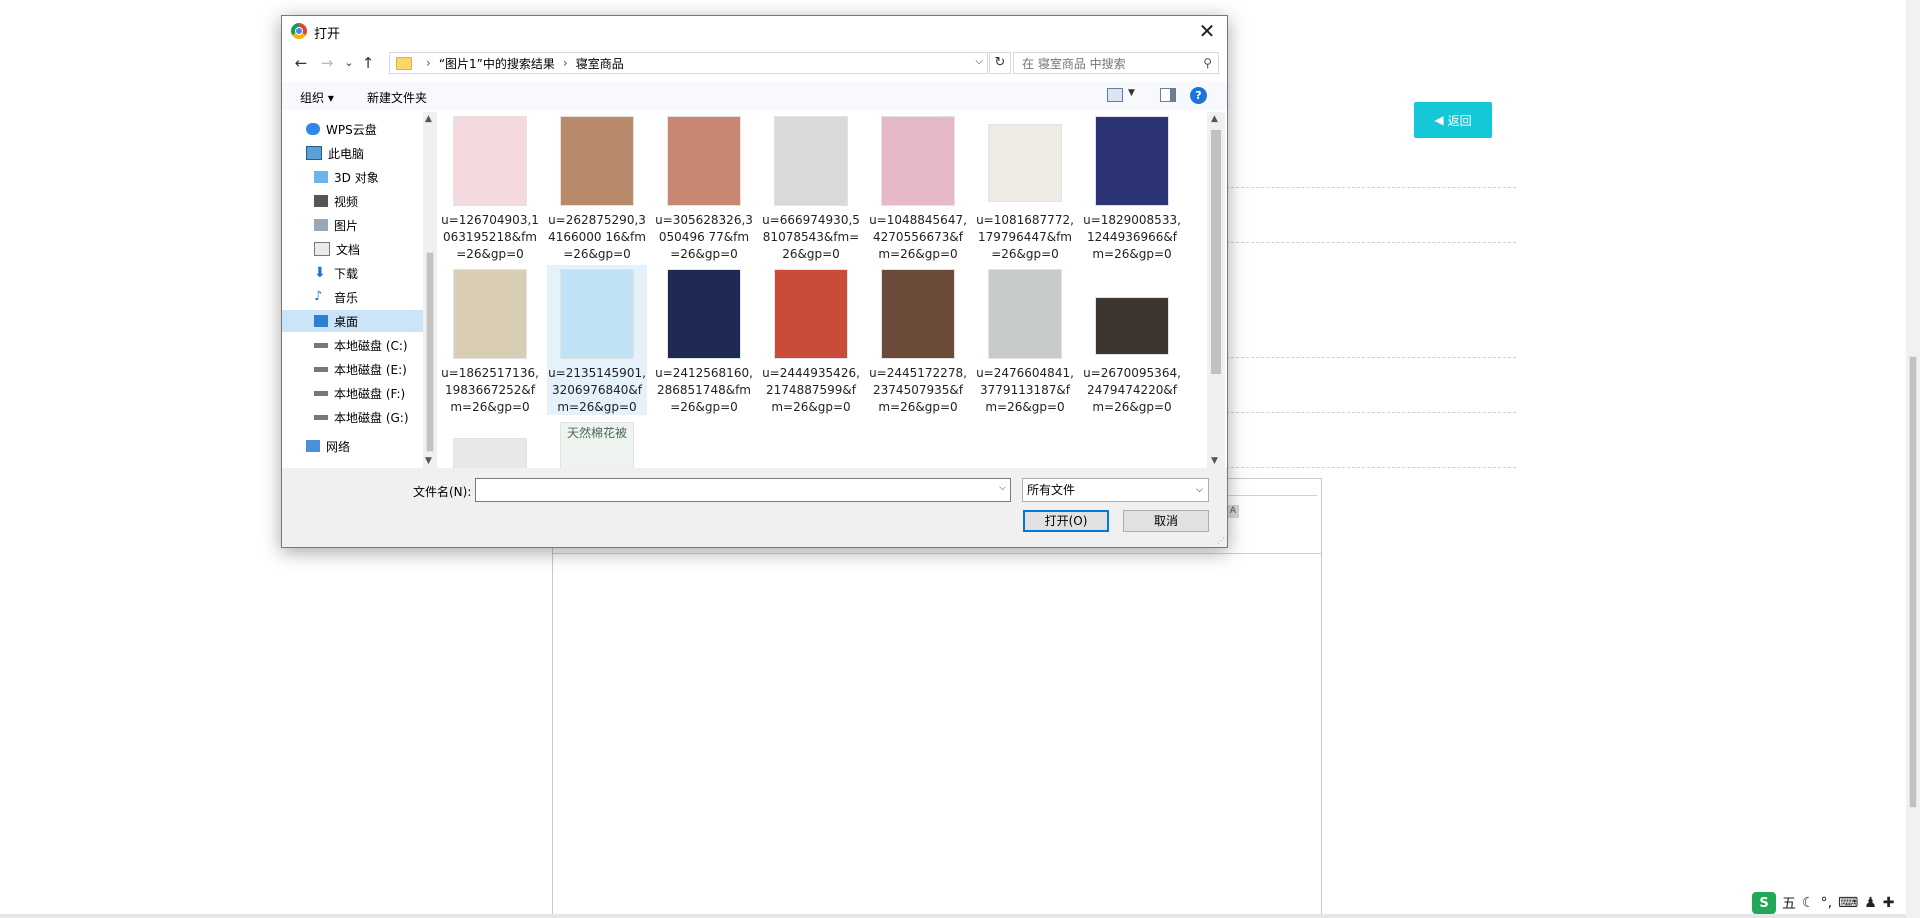  What do you see at coordinates (1025, 187) in the screenshot?
I see `file-item: u=1081687772,179796447&fm=26&gp=0` at bounding box center [1025, 187].